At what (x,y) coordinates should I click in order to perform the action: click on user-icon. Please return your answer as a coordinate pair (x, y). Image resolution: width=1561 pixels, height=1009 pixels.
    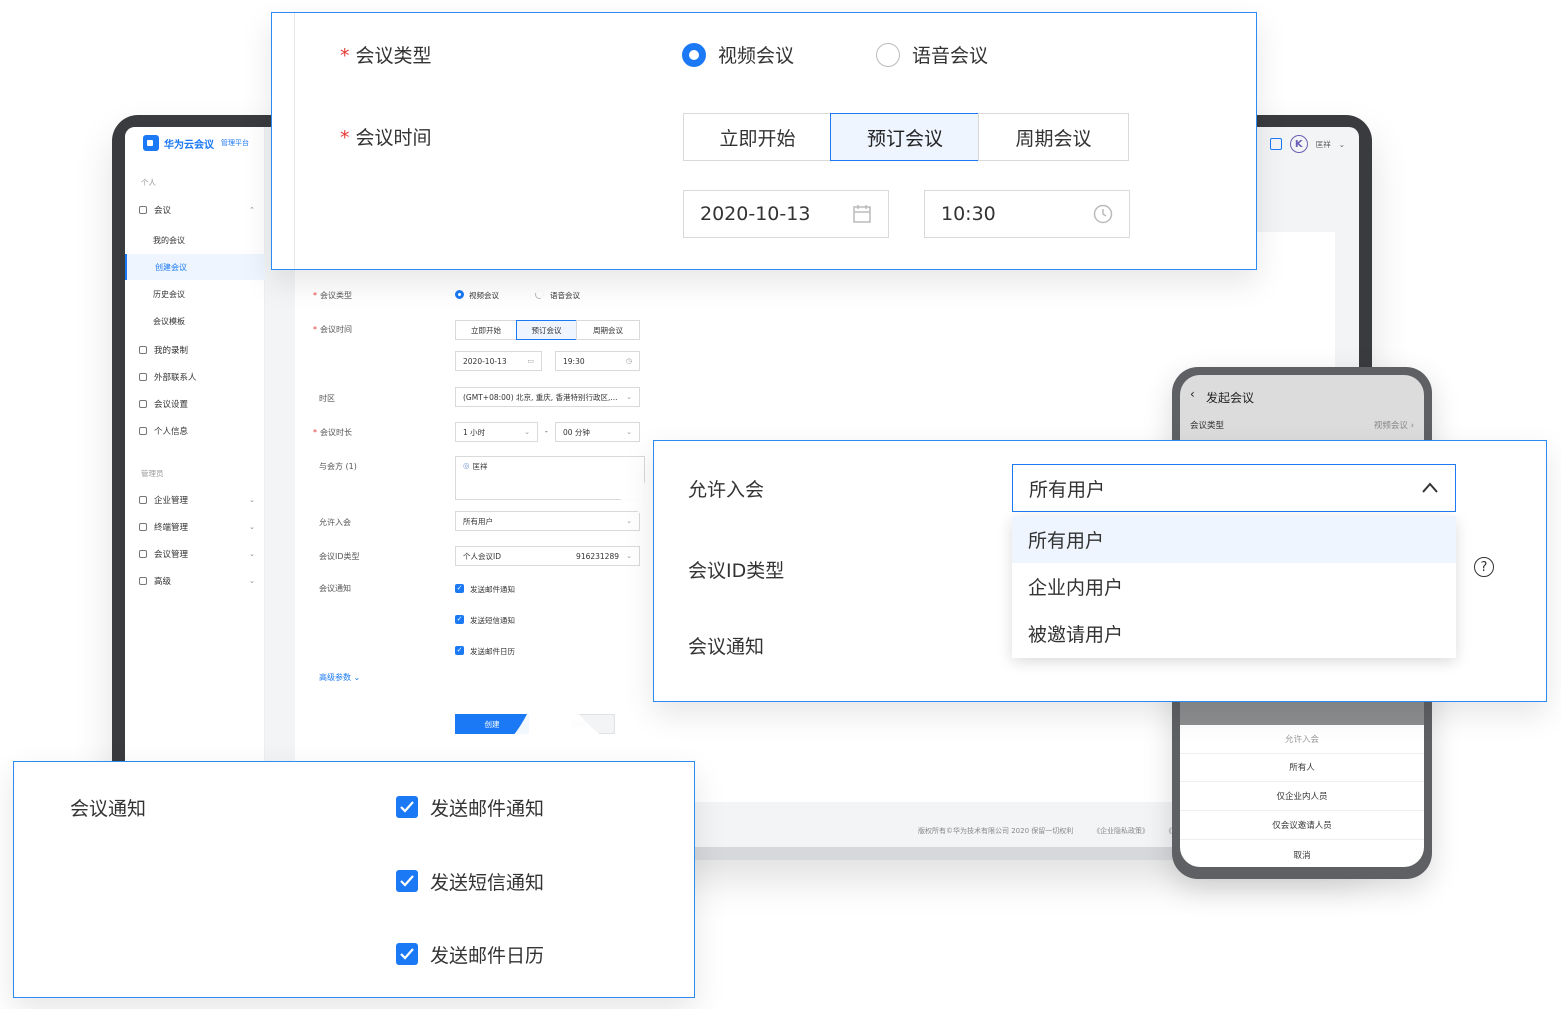
    Looking at the image, I should click on (143, 431).